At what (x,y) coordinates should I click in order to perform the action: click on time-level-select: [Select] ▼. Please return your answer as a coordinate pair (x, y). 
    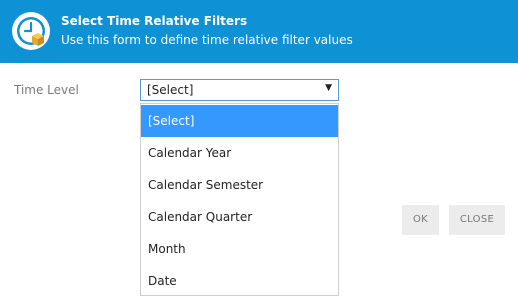
    Looking at the image, I should click on (239, 90).